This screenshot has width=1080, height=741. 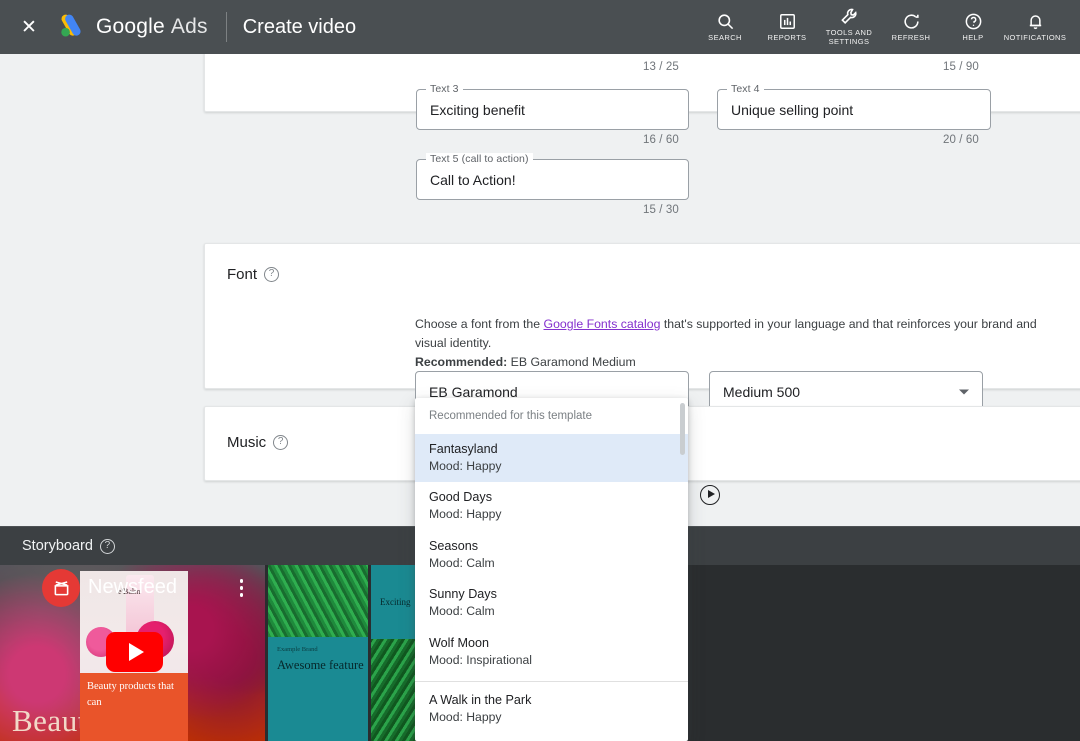 I want to click on brand-name: Google Ads, so click(x=152, y=27).